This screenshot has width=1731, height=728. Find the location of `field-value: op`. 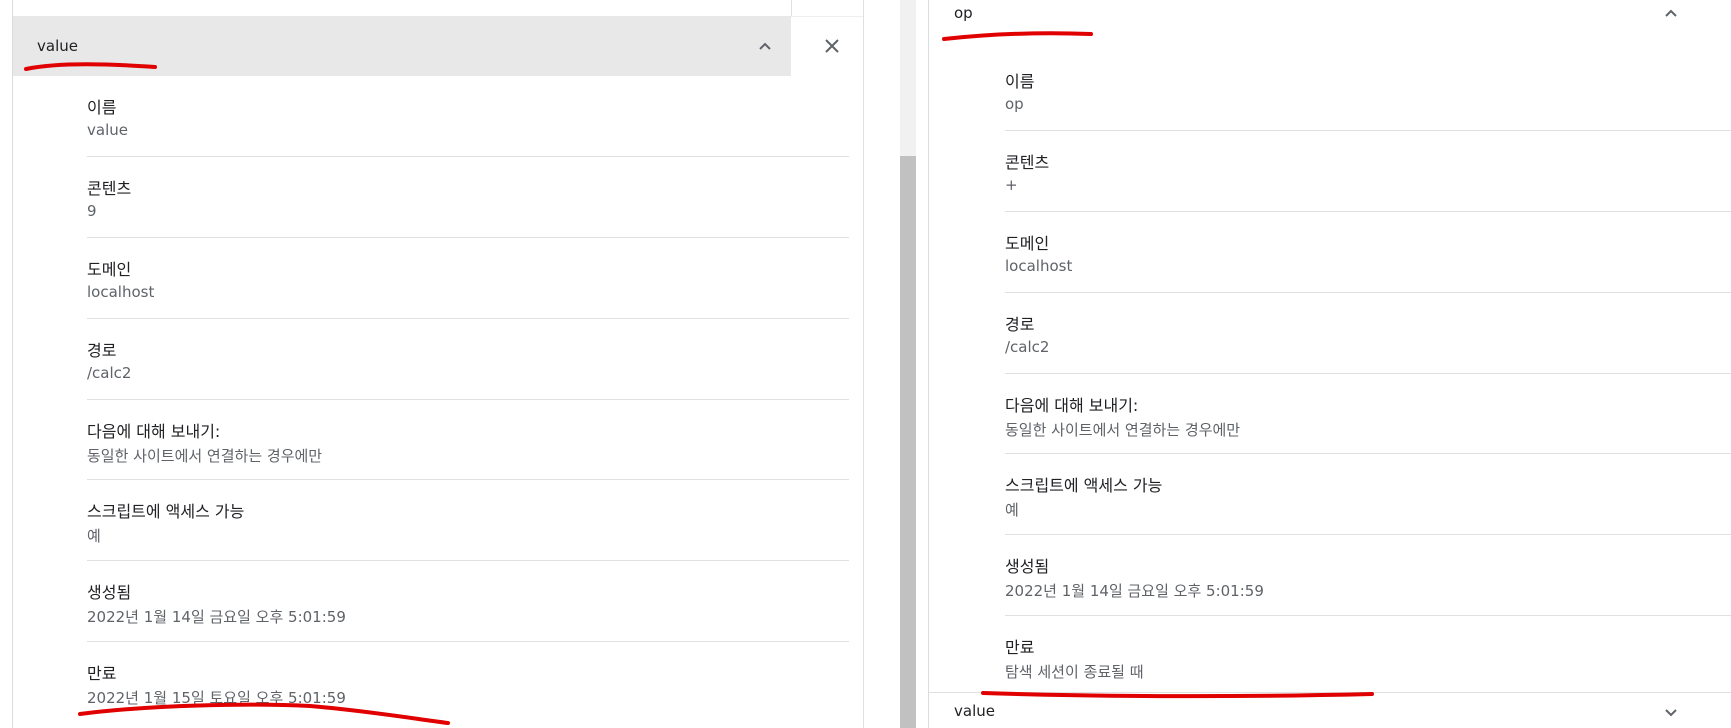

field-value: op is located at coordinates (1014, 104).